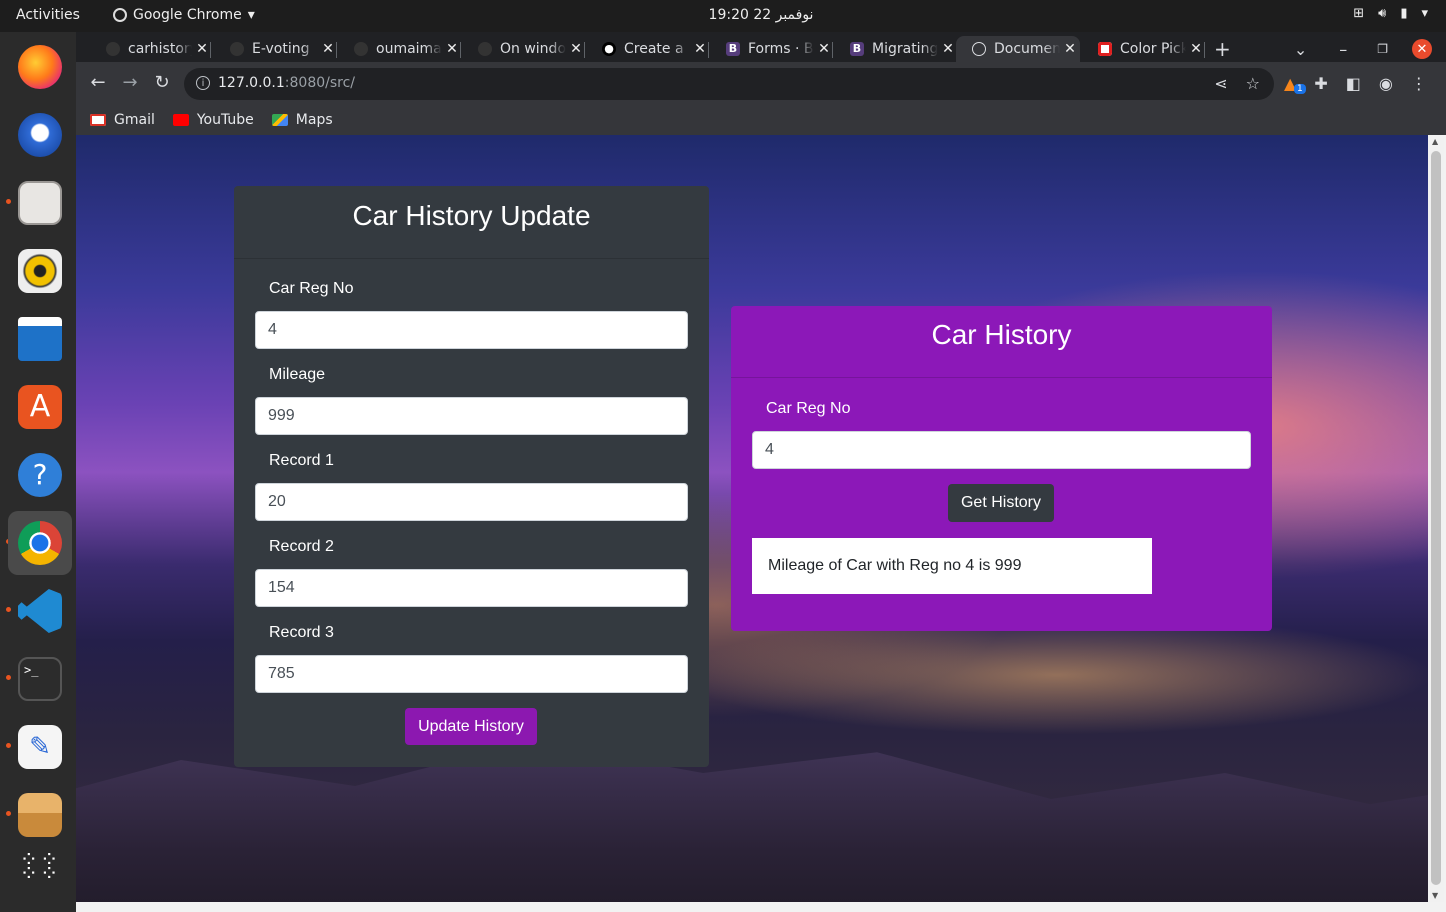 The height and width of the screenshot is (912, 1446). What do you see at coordinates (213, 120) in the screenshot?
I see `bookmark-youtube: YouTube` at bounding box center [213, 120].